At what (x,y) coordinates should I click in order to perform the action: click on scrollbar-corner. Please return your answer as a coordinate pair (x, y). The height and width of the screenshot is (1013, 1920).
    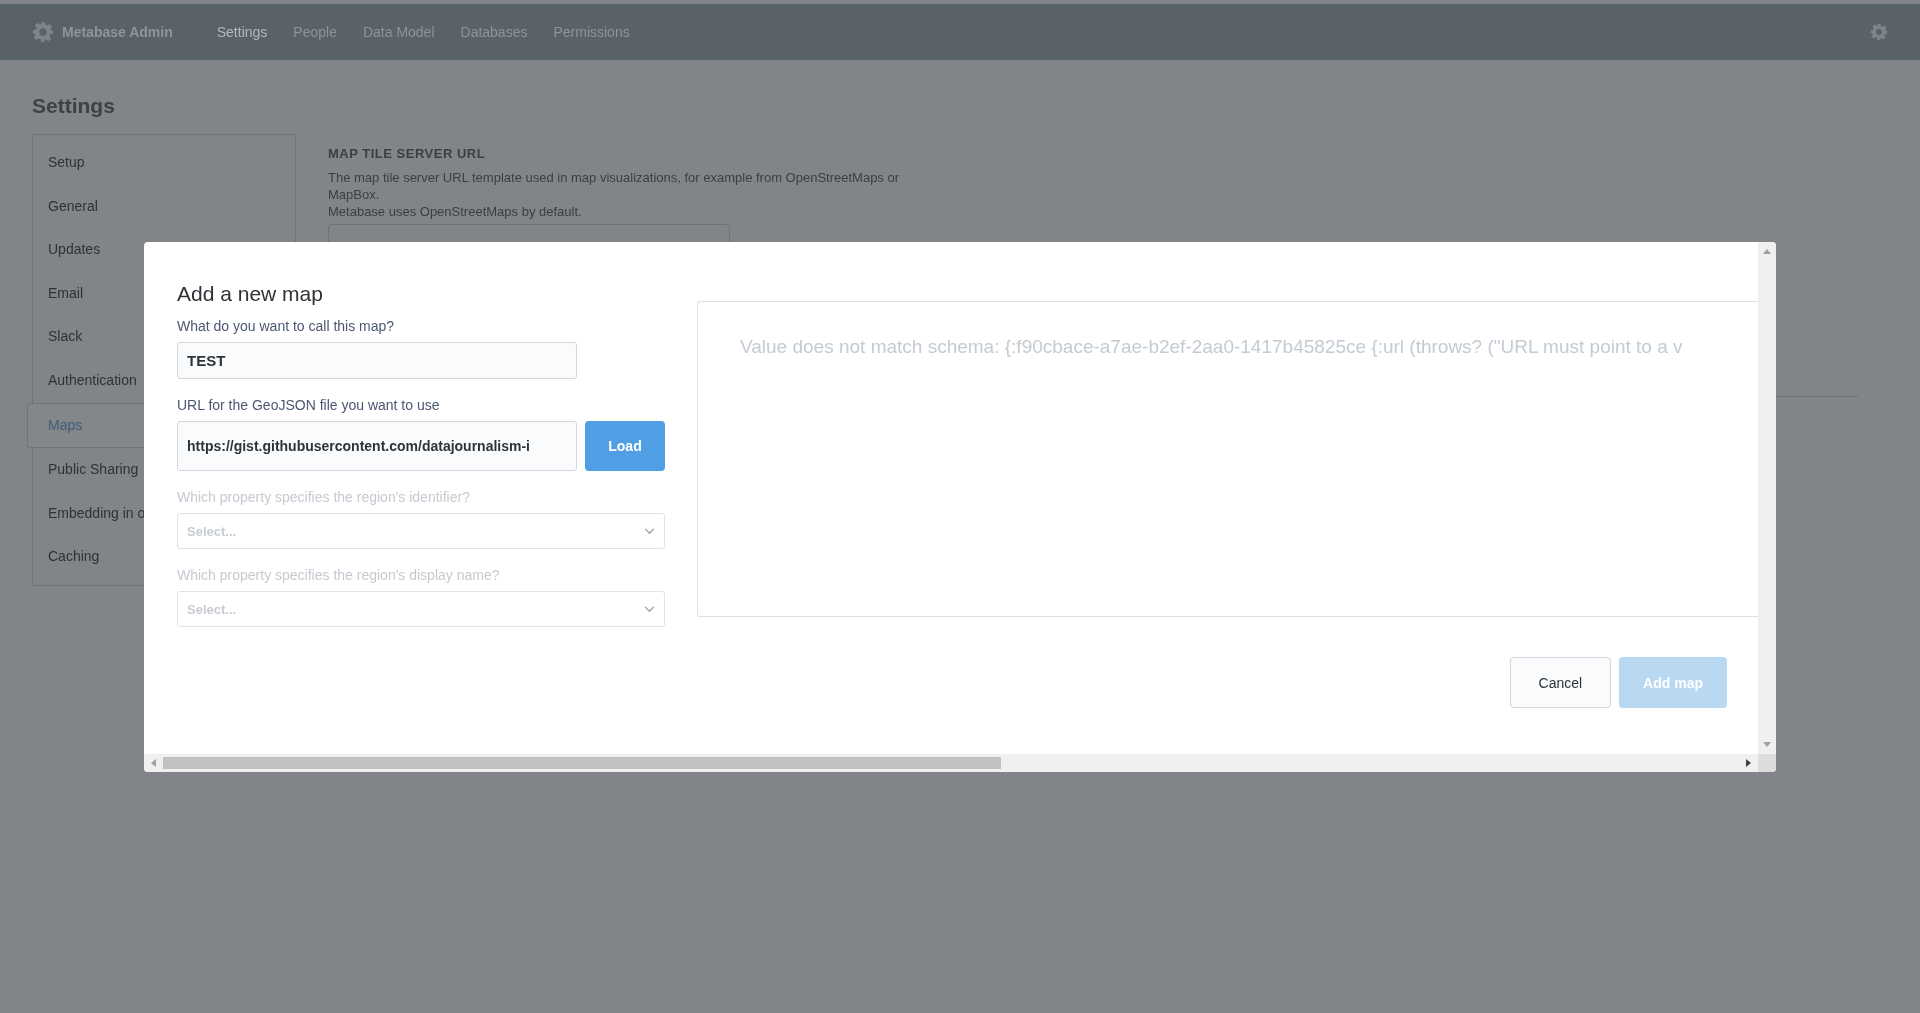
    Looking at the image, I should click on (1767, 763).